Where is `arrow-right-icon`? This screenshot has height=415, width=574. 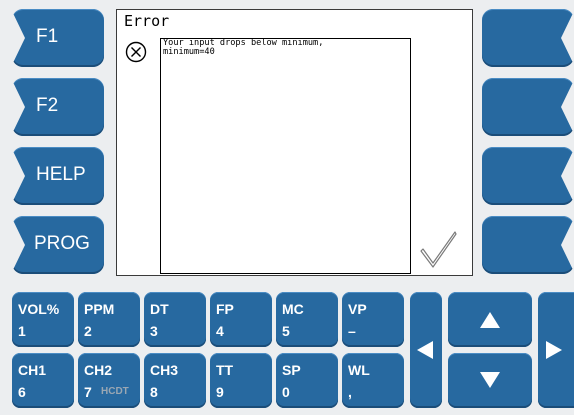 arrow-right-icon is located at coordinates (554, 350).